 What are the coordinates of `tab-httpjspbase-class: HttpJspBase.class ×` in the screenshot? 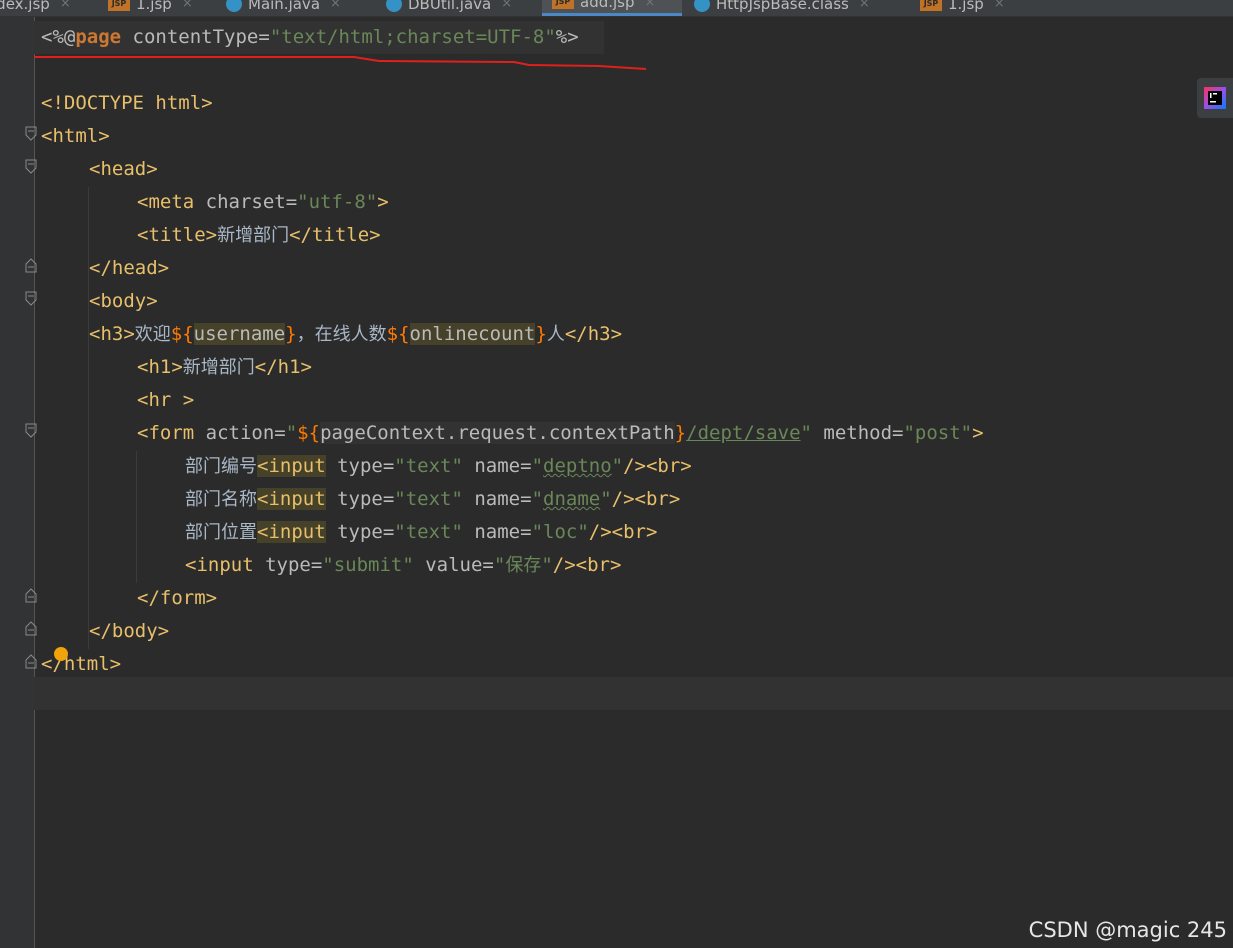 It's located at (782, 8).